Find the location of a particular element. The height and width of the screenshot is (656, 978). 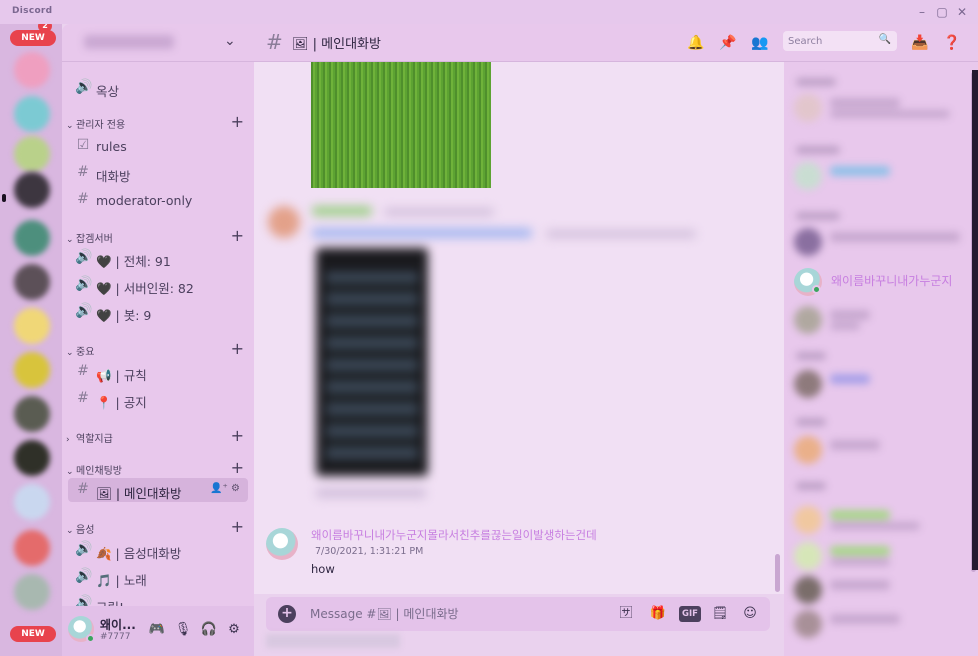

checkbox-icon: ☑ is located at coordinates (83, 145).